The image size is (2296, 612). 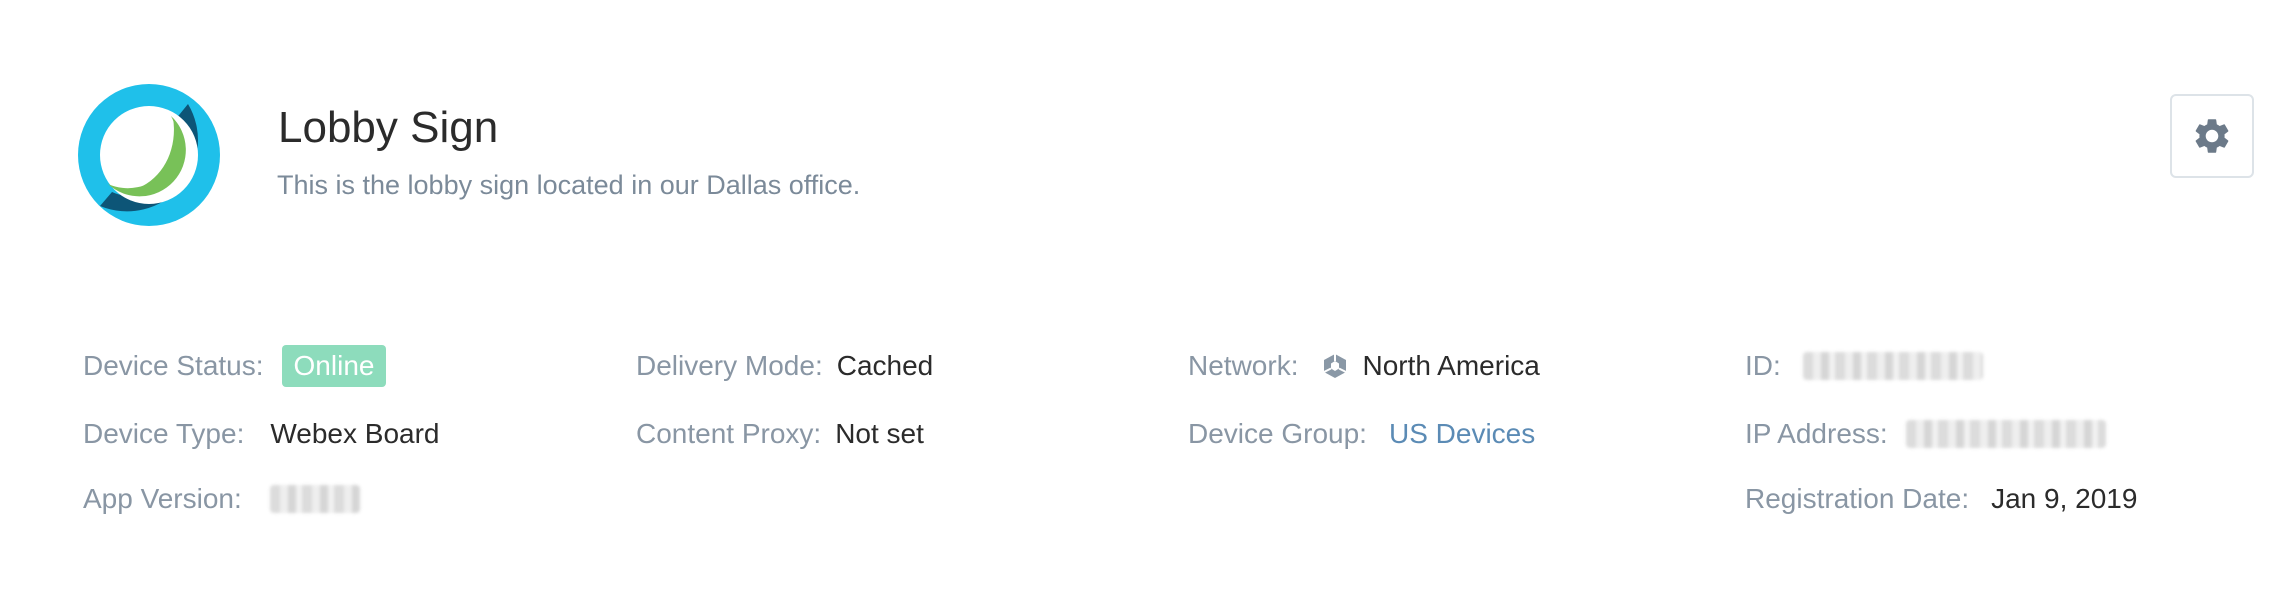 I want to click on registration-date-value: Jan 9, 2019, so click(x=2064, y=498).